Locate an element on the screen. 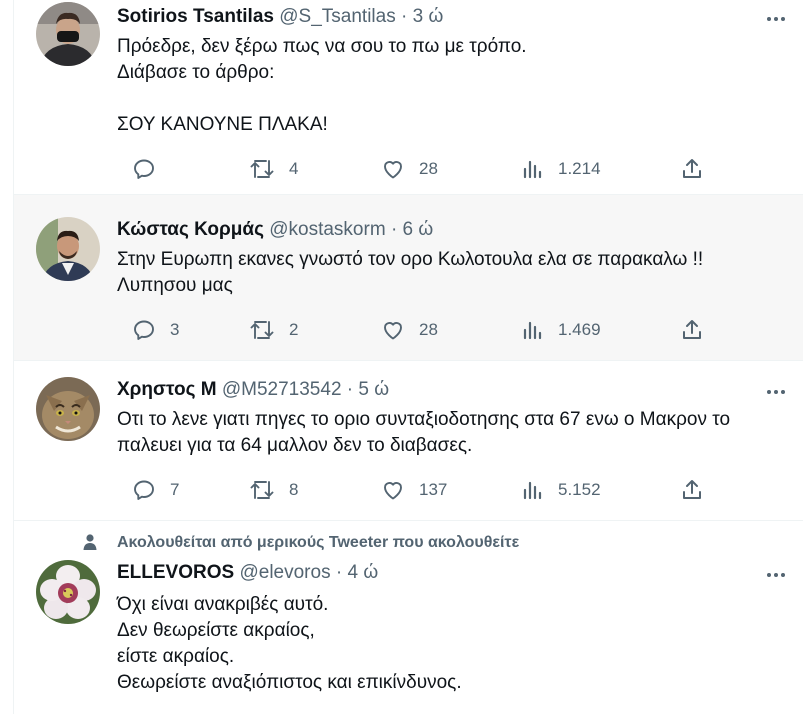 This screenshot has width=803, height=726. views-button: 5.152 is located at coordinates (561, 490).